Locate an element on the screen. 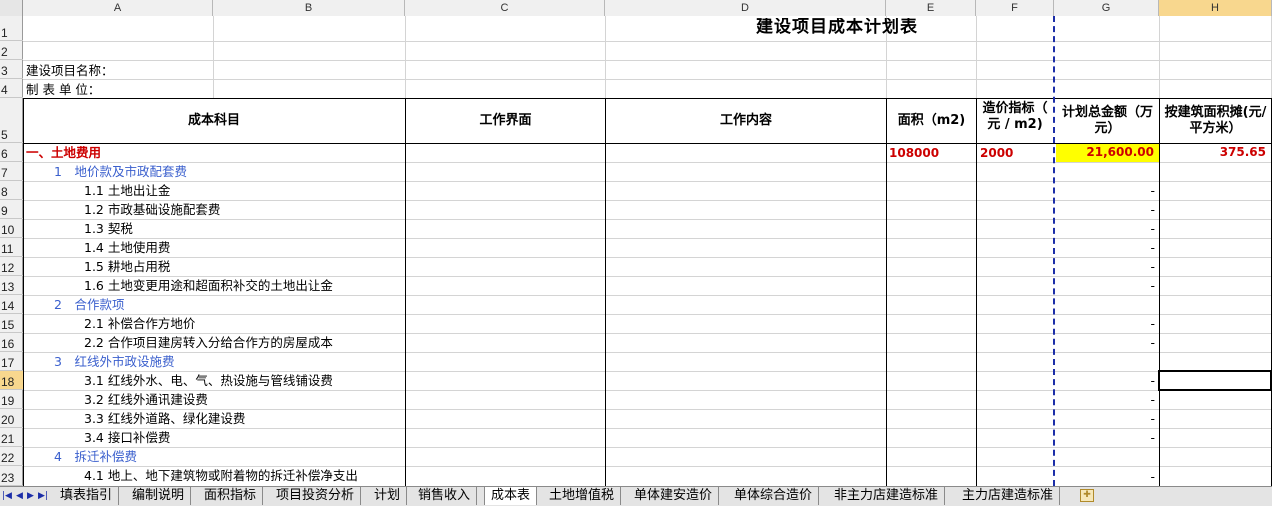  row-header: 6 is located at coordinates (11, 152).